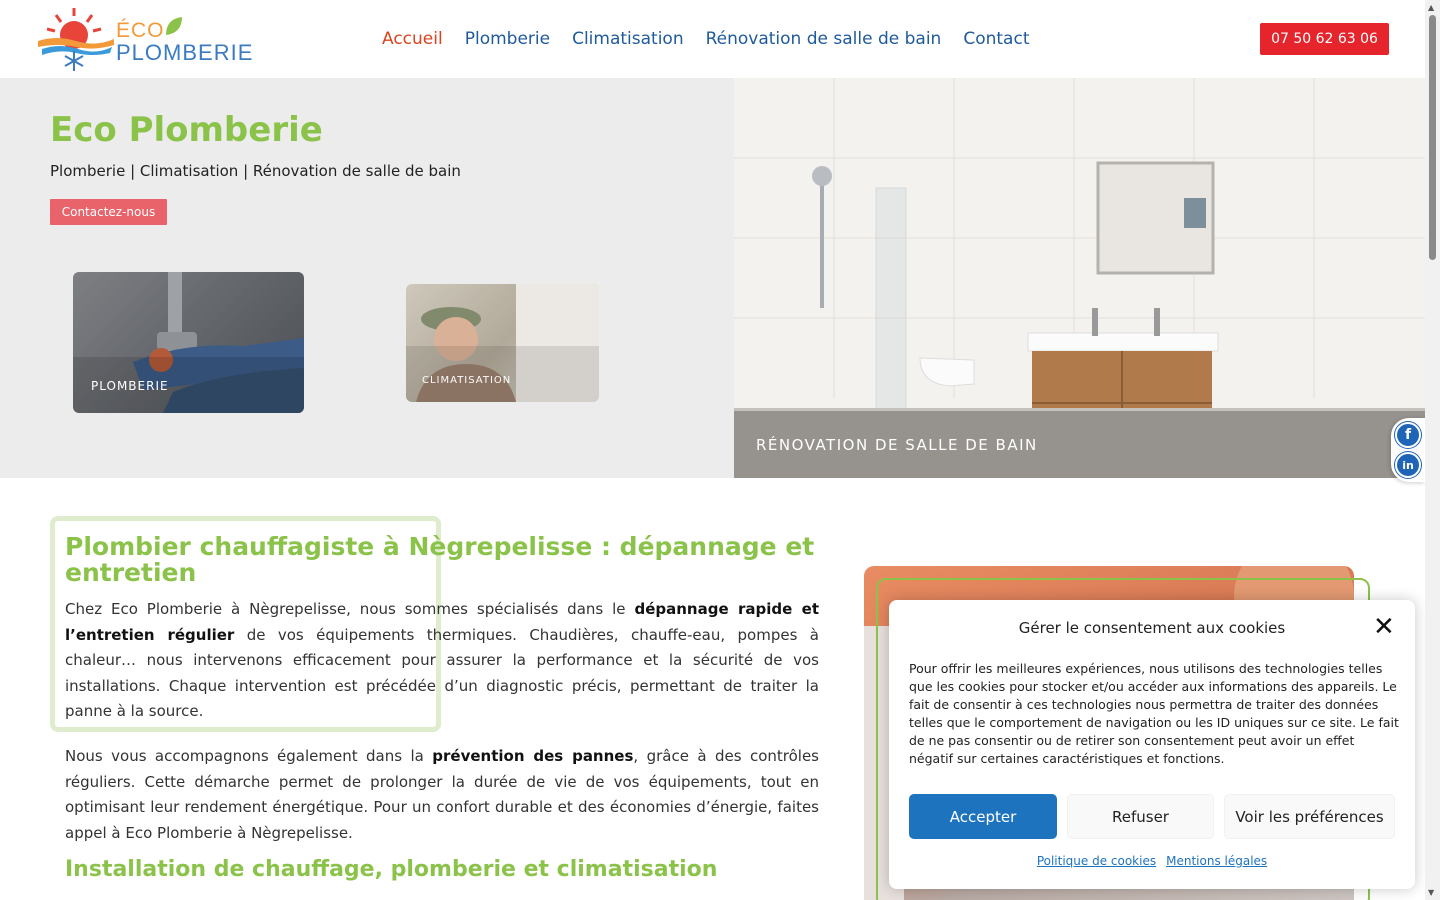 Image resolution: width=1440 pixels, height=900 pixels. I want to click on close-icon: ✕, so click(1384, 627).